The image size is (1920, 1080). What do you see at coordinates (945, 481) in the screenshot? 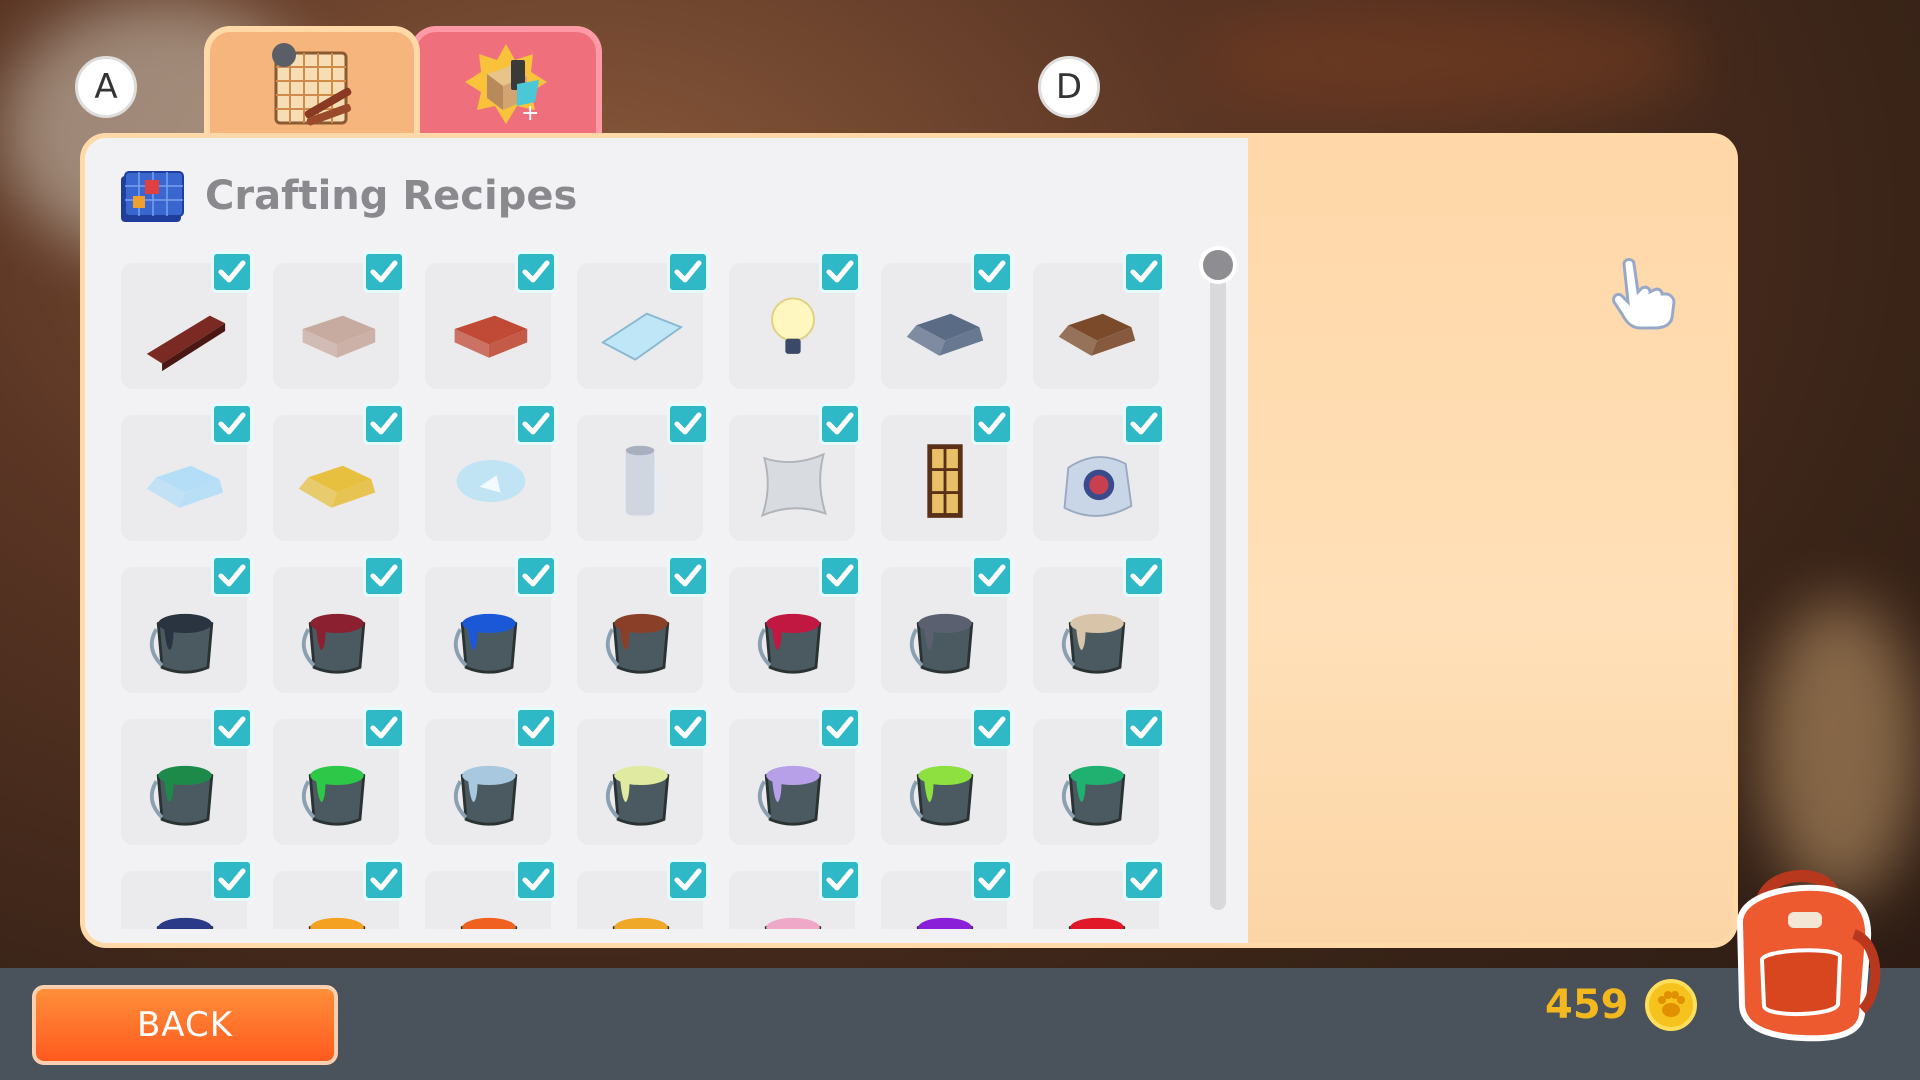
I see `lantern-icon` at bounding box center [945, 481].